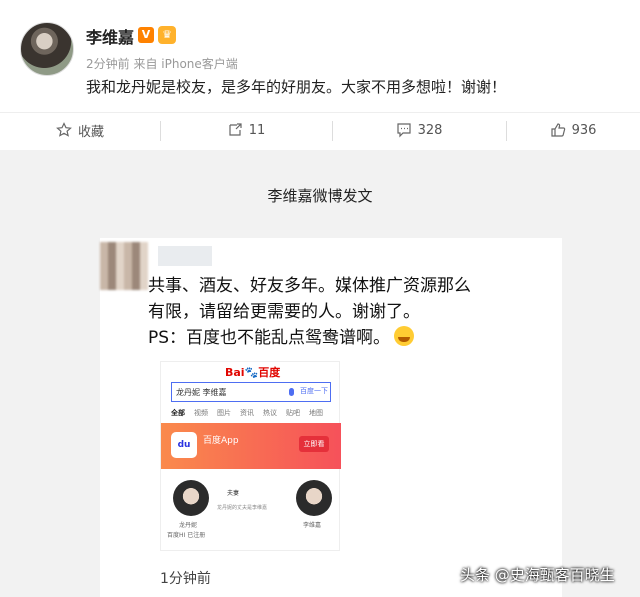  Describe the element at coordinates (221, 441) in the screenshot. I see `baidu-app-name: 百度App` at that location.